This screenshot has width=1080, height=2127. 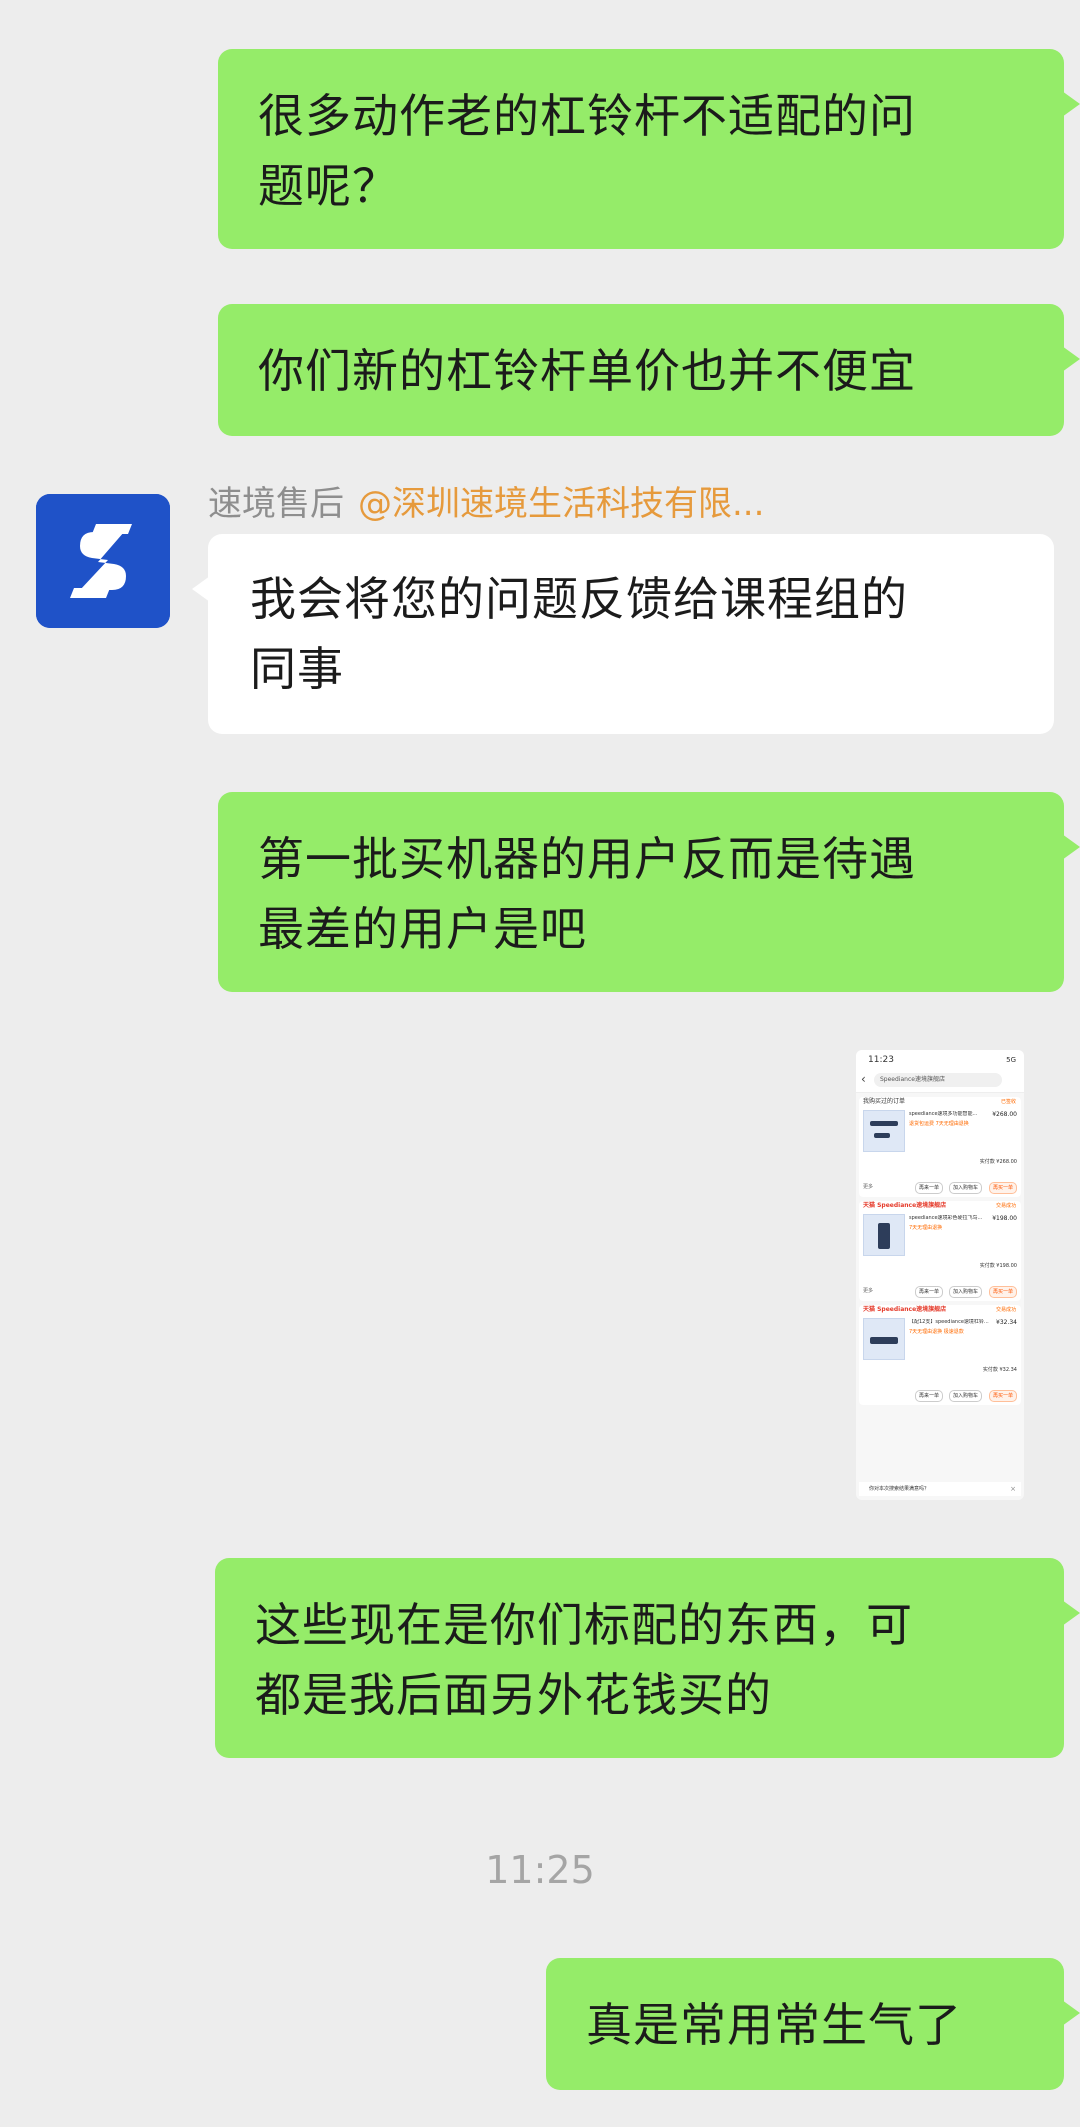 I want to click on sender-avatar, so click(x=103, y=561).